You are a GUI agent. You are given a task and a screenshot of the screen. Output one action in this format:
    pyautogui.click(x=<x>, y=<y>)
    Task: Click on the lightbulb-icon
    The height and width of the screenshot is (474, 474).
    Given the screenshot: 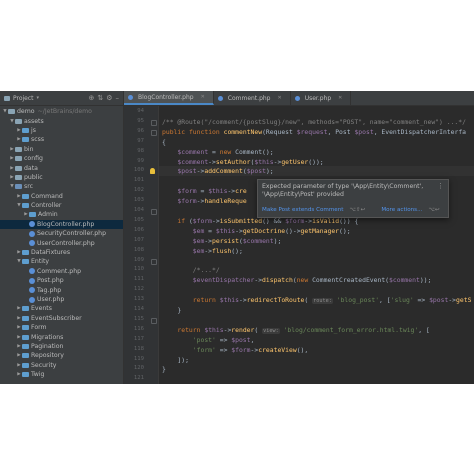 What is the action you would take?
    pyautogui.click(x=152, y=171)
    